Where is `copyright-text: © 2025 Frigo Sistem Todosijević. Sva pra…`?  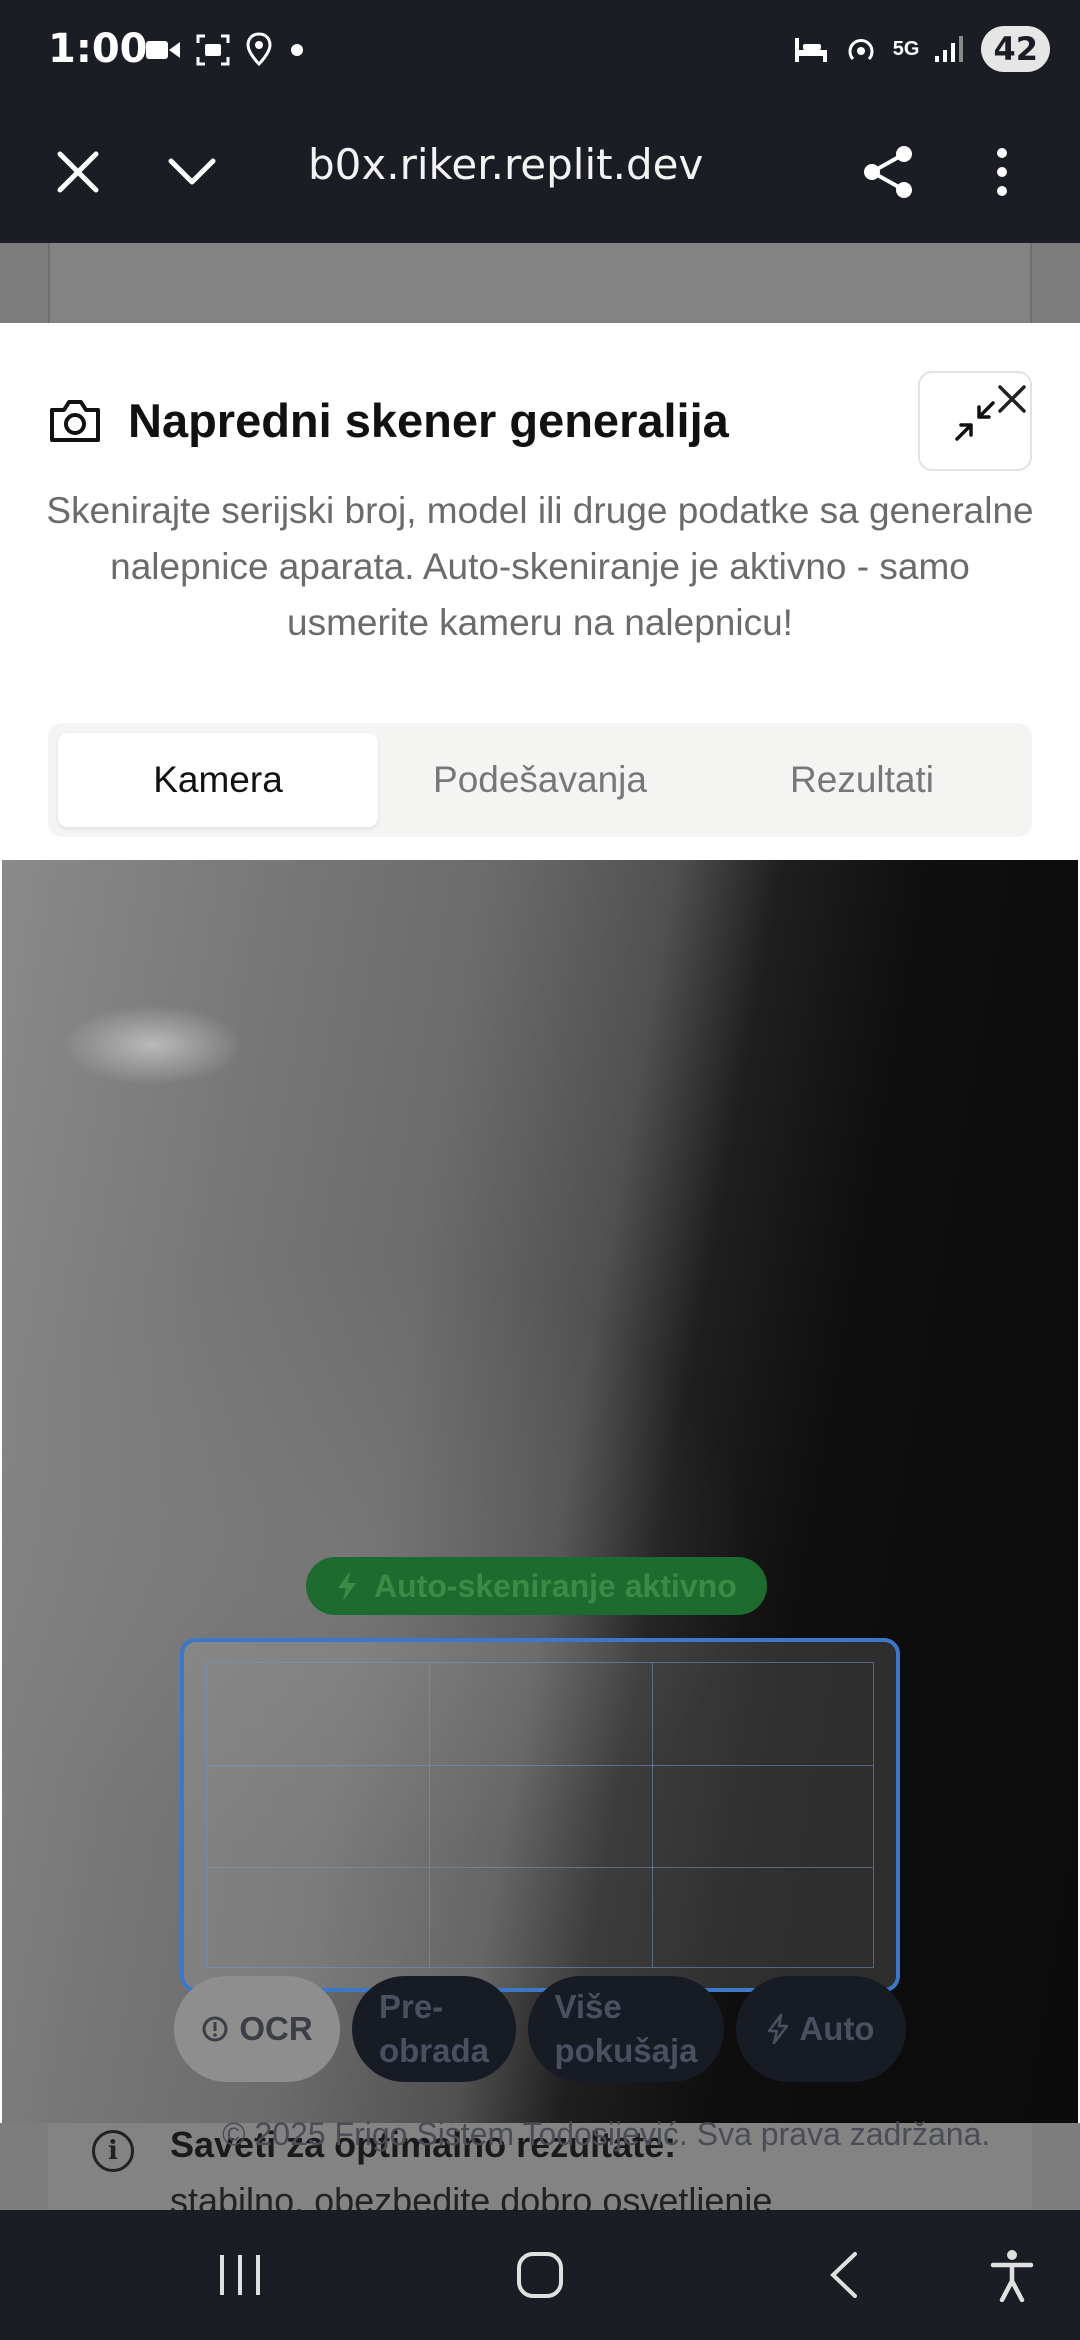
copyright-text: © 2025 Frigo Sistem Todosijević. Sva pra… is located at coordinates (606, 2134).